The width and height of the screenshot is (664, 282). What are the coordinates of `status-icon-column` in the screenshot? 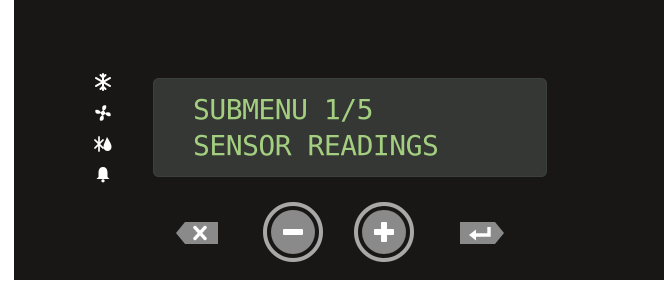 It's located at (105, 129).